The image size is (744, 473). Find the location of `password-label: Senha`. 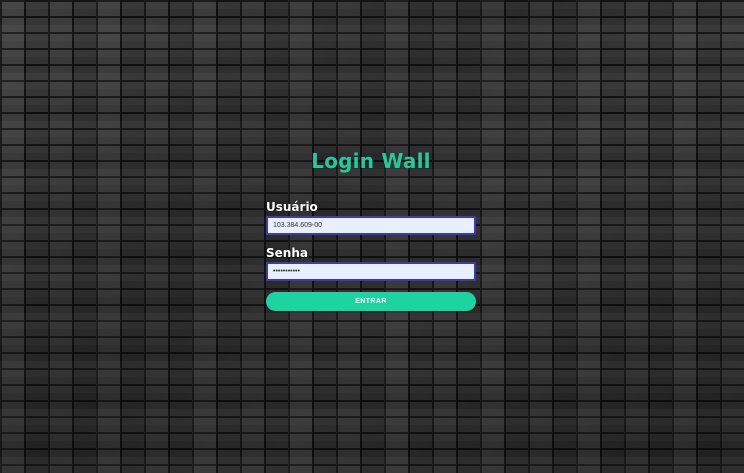

password-label: Senha is located at coordinates (287, 253).